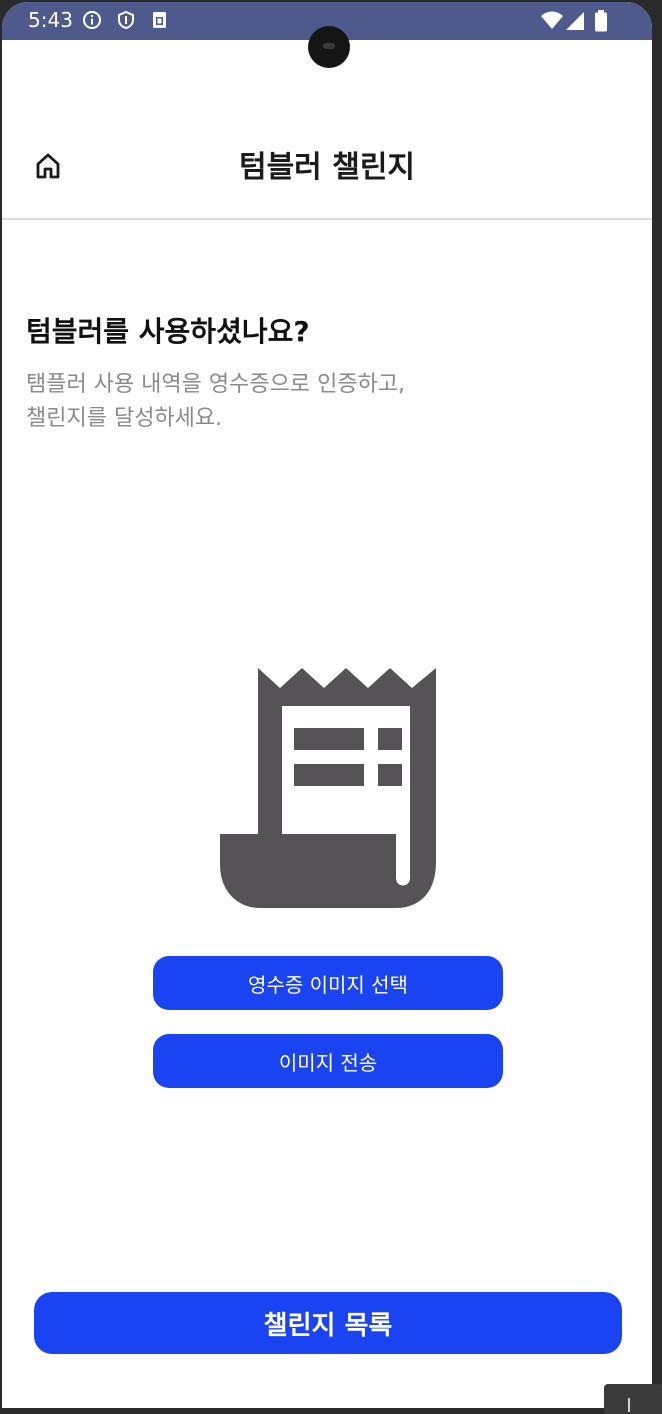 This screenshot has height=1414, width=662. I want to click on wifi-icon, so click(552, 20).